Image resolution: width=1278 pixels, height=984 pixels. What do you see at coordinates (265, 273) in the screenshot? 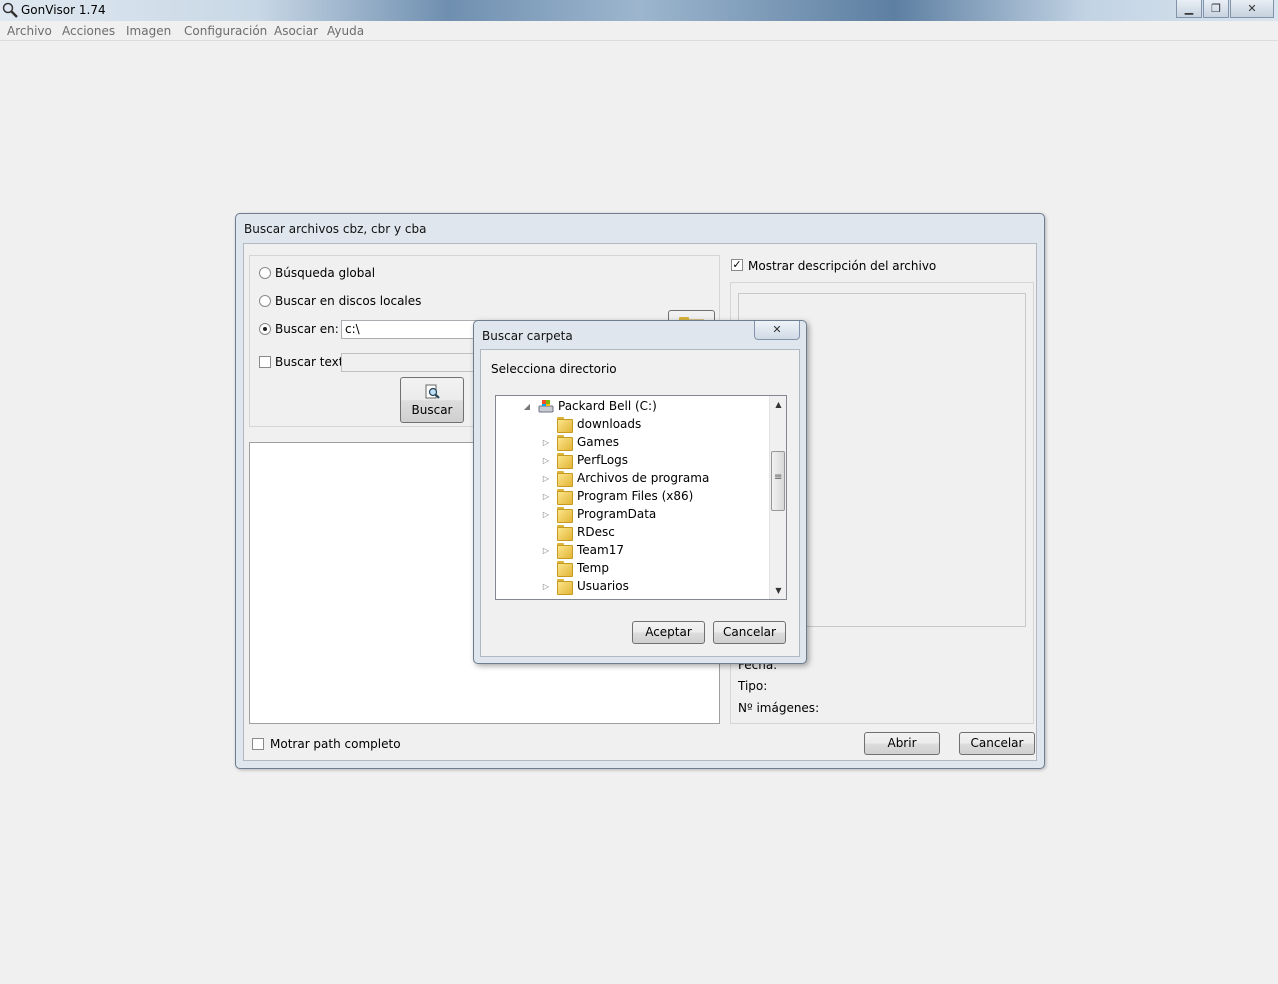
I see `radio-global-search` at bounding box center [265, 273].